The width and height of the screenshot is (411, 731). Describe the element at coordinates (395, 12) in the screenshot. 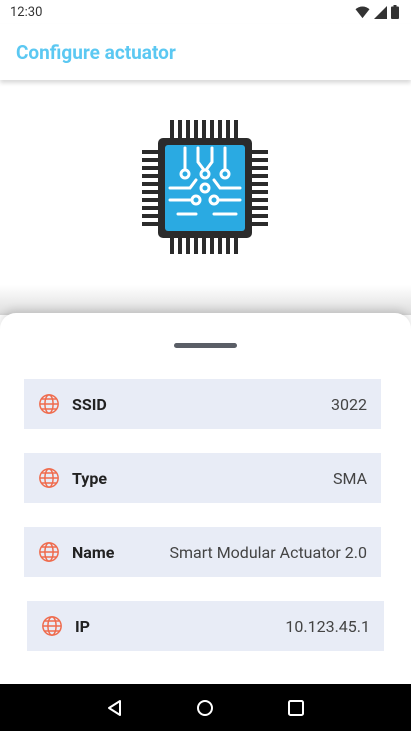

I see `battery-icon` at that location.